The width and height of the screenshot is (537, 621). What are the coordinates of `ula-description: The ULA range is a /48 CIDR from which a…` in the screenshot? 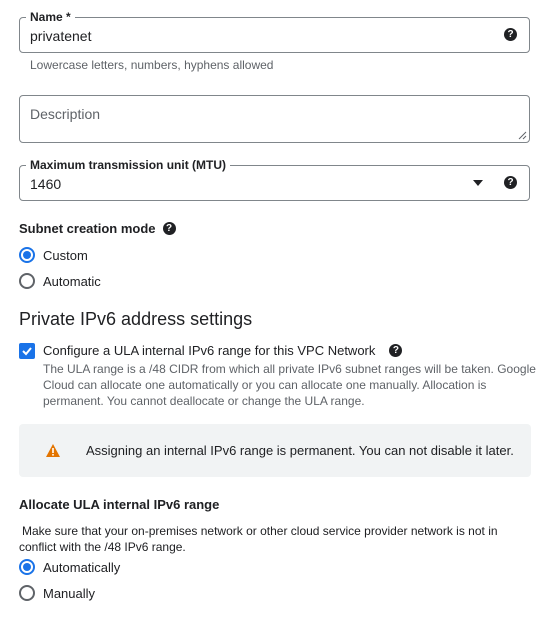 It's located at (289, 385).